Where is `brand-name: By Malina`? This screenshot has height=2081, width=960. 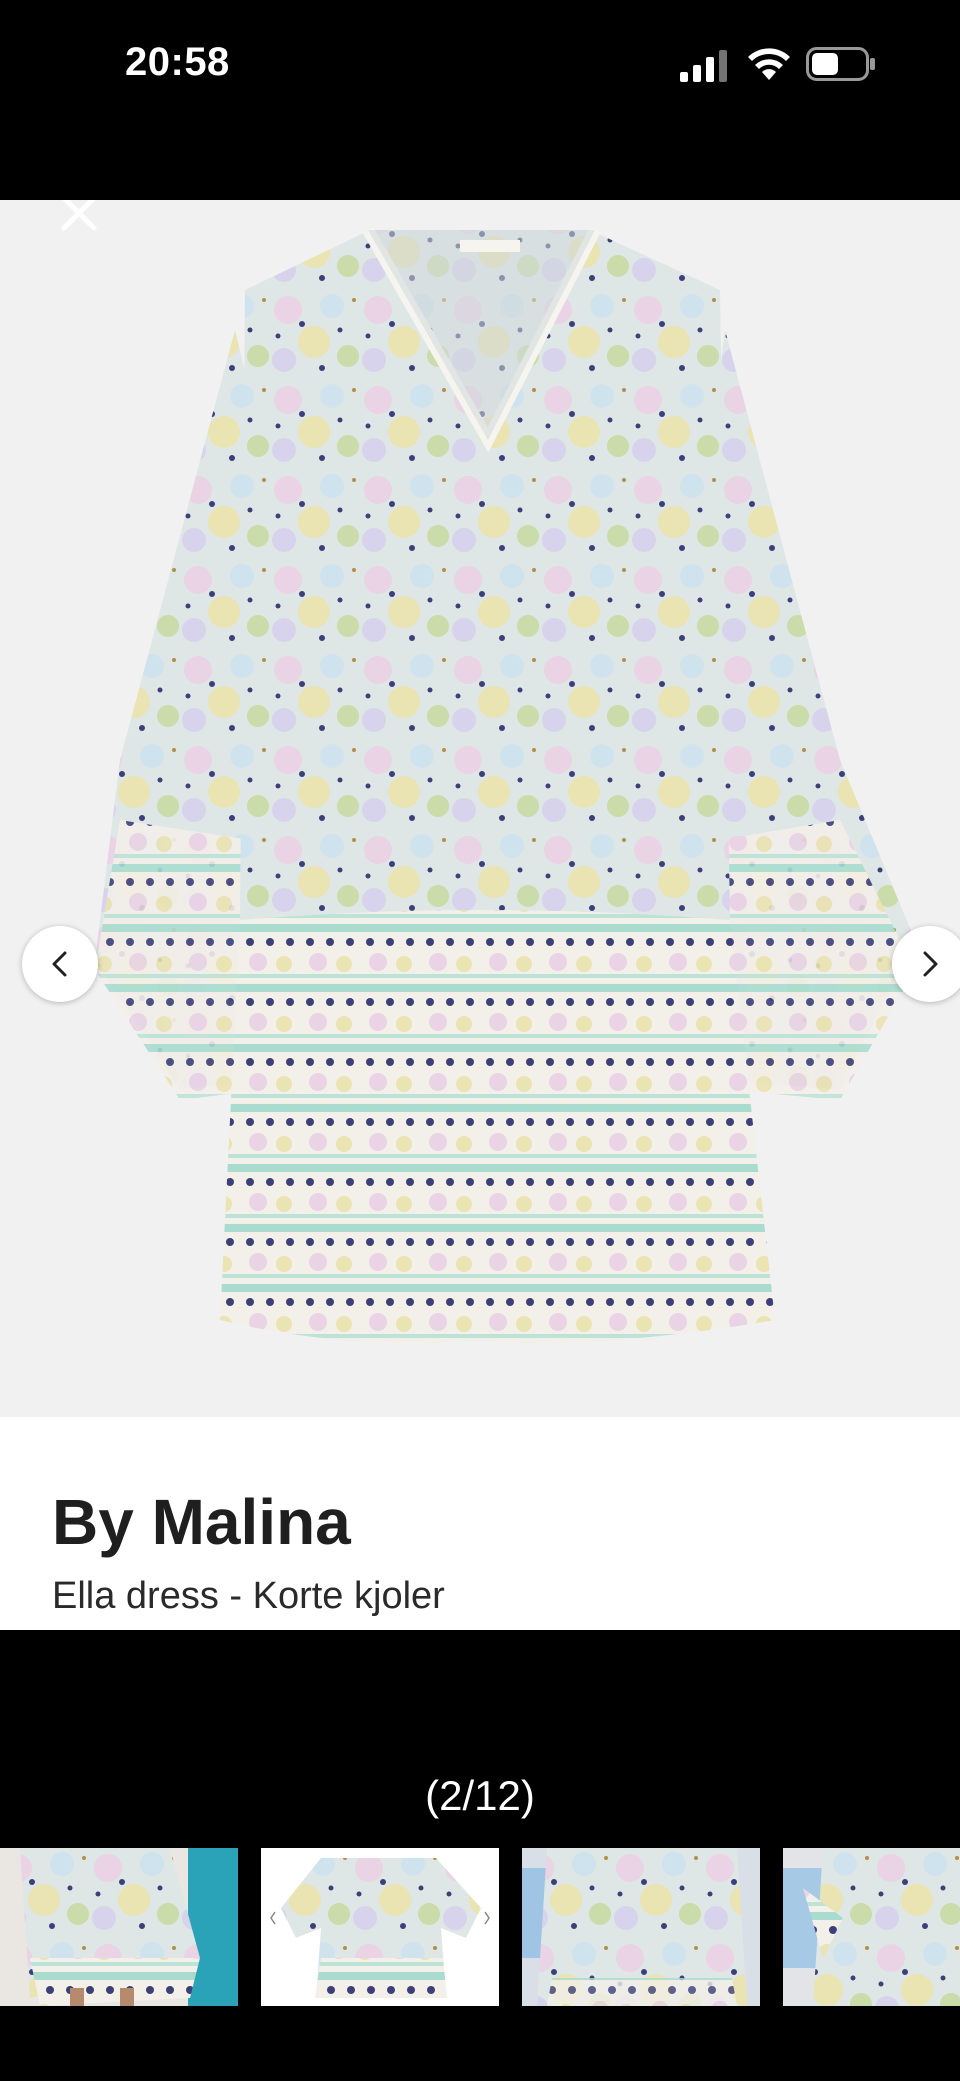 brand-name: By Malina is located at coordinates (201, 1522).